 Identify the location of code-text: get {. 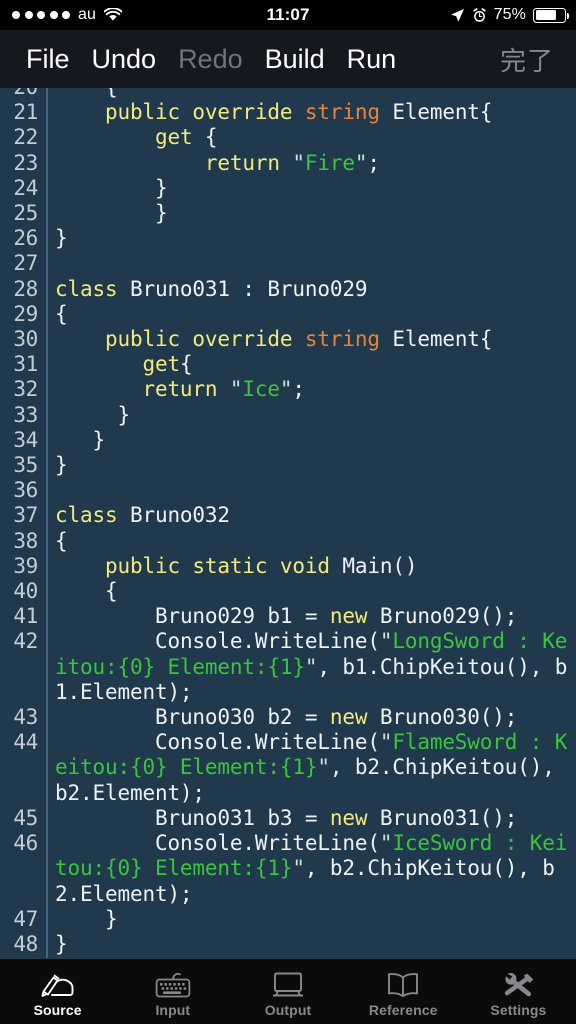
(311, 137).